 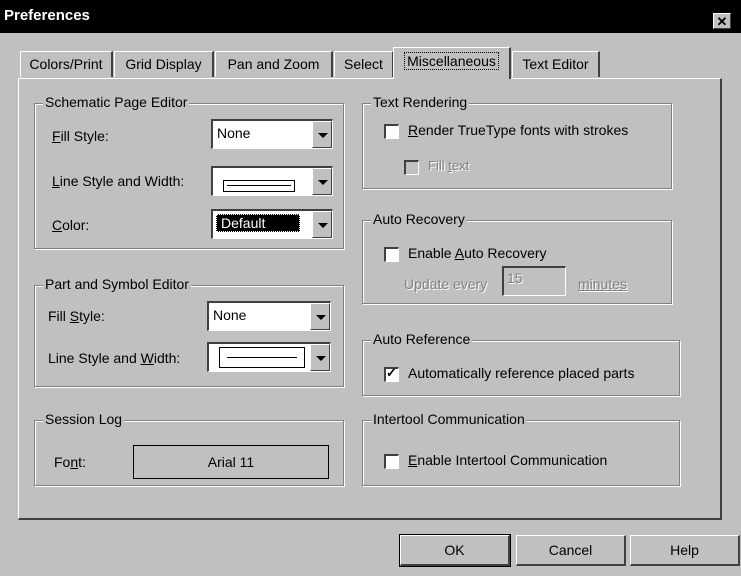 I want to click on minutes-label: minutes, so click(x=603, y=284).